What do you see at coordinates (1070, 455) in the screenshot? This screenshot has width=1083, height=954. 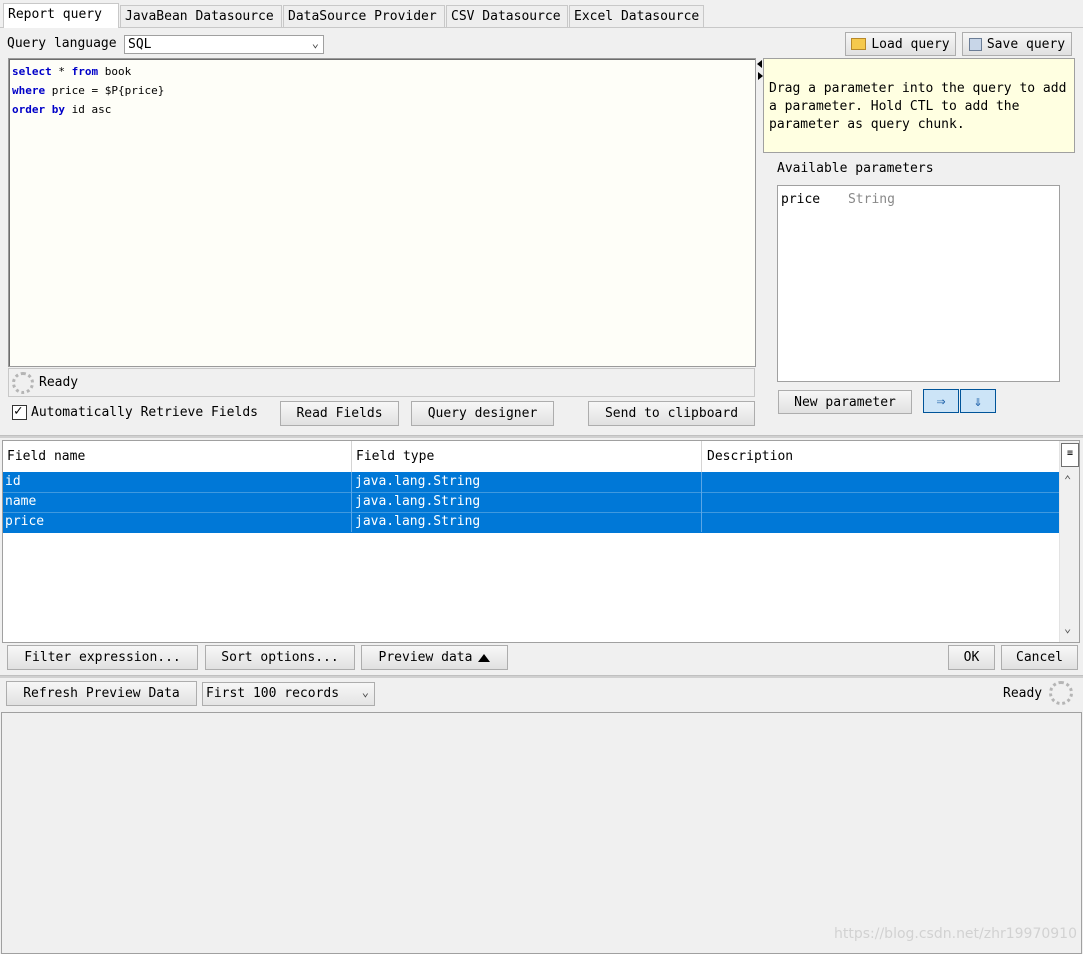 I see `column-chooser-icon: ≡` at bounding box center [1070, 455].